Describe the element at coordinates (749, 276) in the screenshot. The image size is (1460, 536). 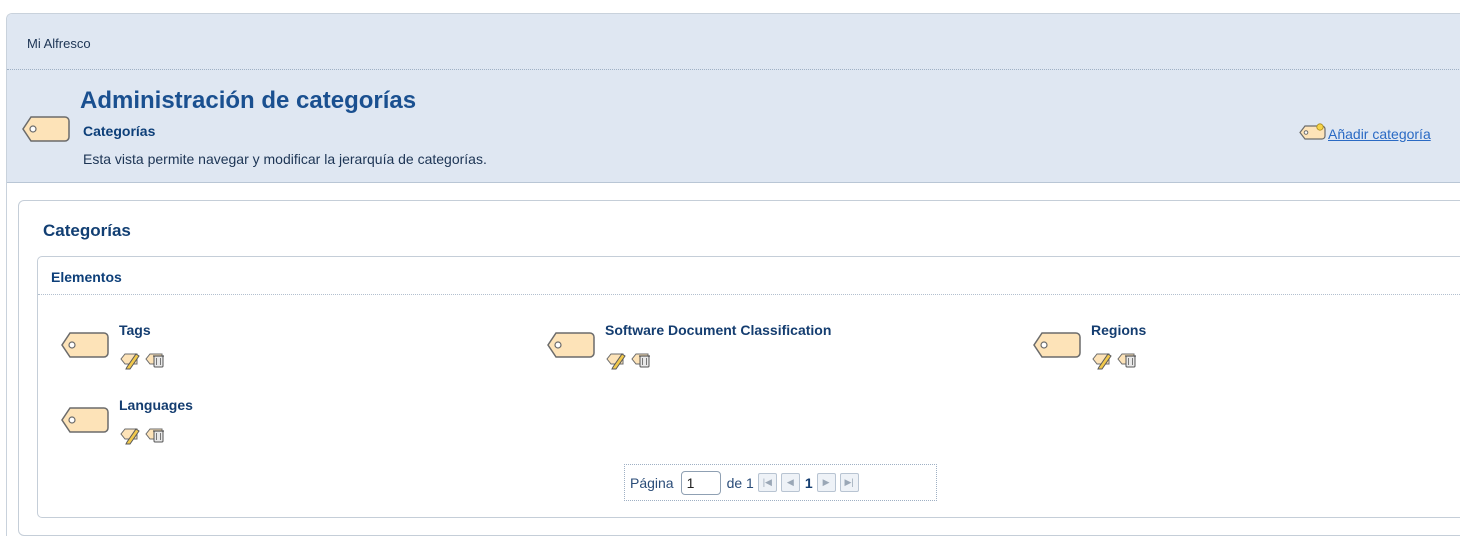
I see `elements-header: Elementos` at that location.